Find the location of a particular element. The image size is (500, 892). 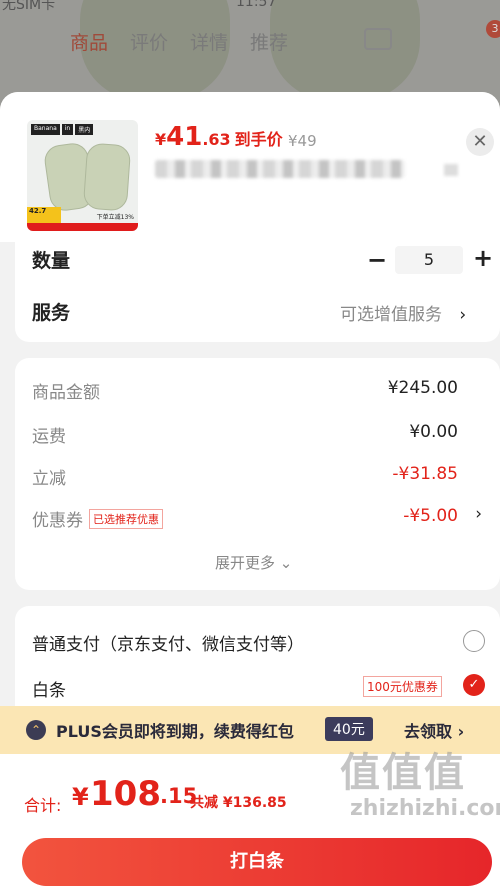

payment-option-normal: 普通支付（京东支付、微信支付等） is located at coordinates (168, 642).